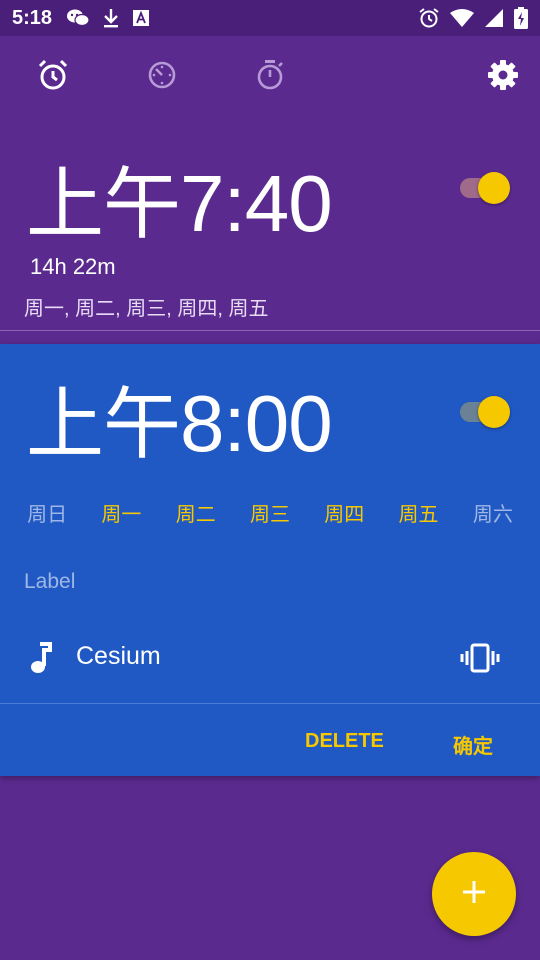 The height and width of the screenshot is (960, 540). What do you see at coordinates (196, 512) in the screenshot?
I see `day-tuesday: 周二` at bounding box center [196, 512].